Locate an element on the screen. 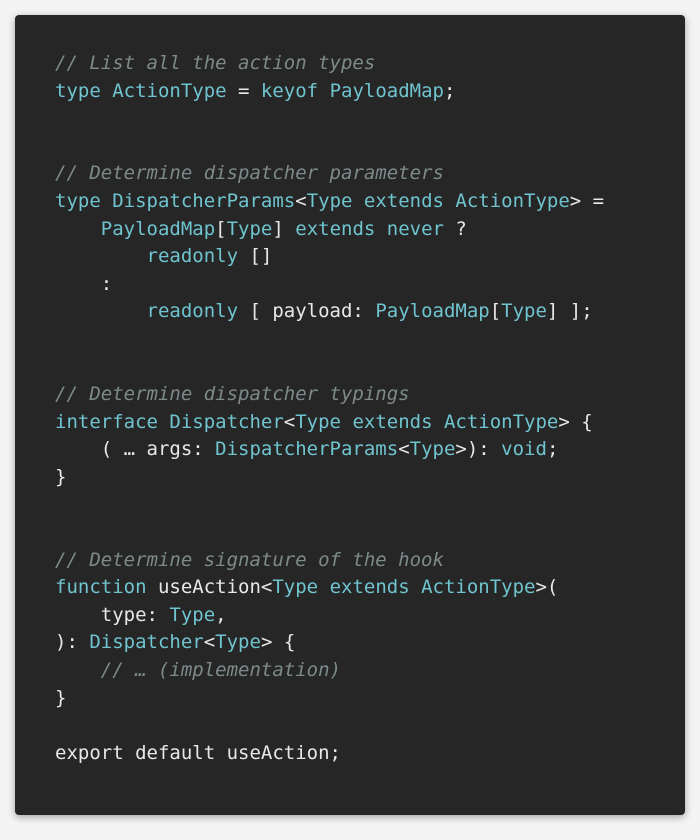  code-line: // Determine dispatcher typings is located at coordinates (329, 395).